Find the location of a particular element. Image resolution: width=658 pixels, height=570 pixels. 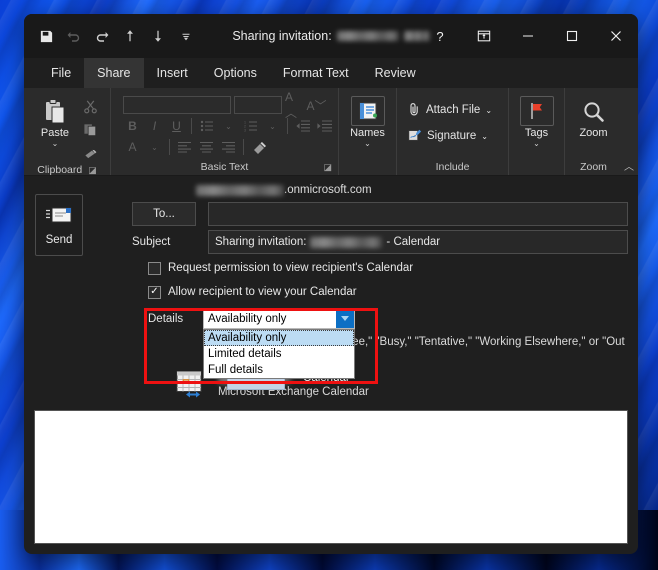

ribbon-group-label-basic-text: Basic Text ◪ is located at coordinates (266, 167).